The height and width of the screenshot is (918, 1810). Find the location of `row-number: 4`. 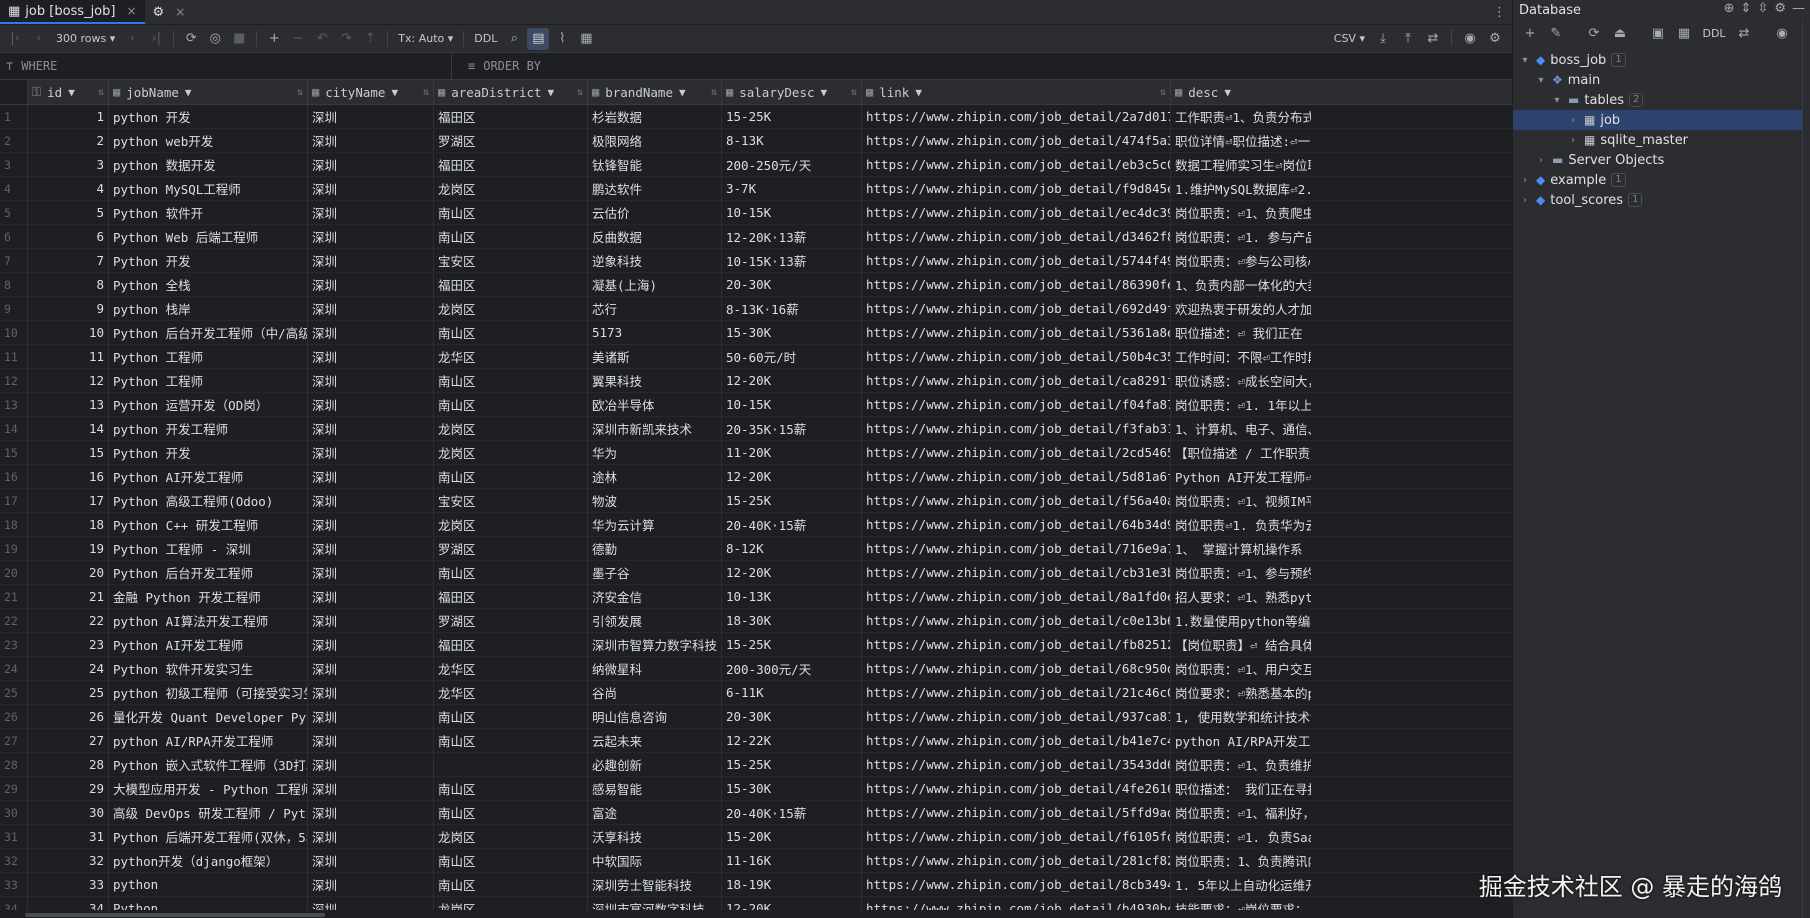

row-number: 4 is located at coordinates (14, 188).